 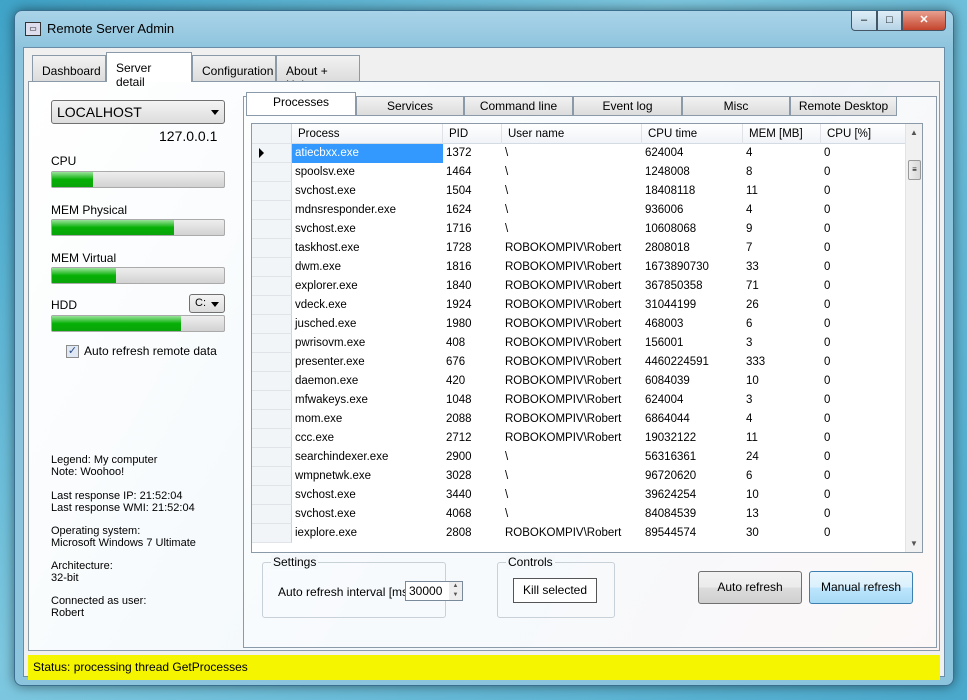 I want to click on table-row: mom.exe 2088 ROBOKOMPIV\Robert 6864044 4 0, so click(x=579, y=419).